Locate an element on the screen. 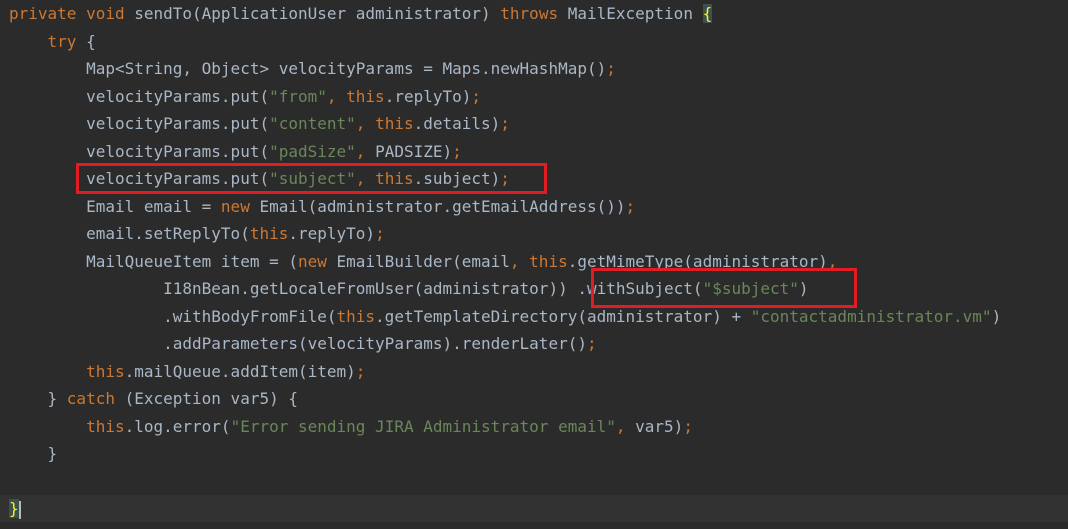  code-token: "$subject" is located at coordinates (750, 288).